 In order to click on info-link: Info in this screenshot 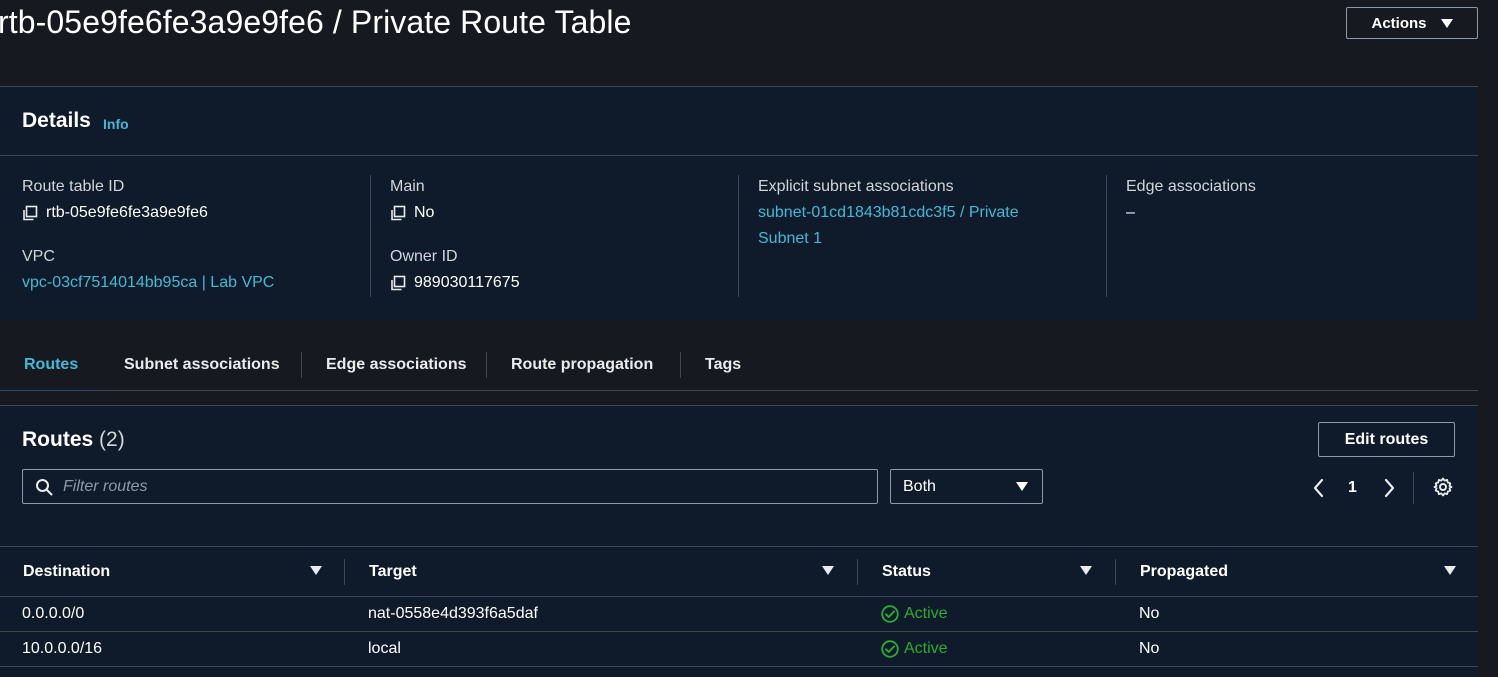, I will do `click(116, 124)`.